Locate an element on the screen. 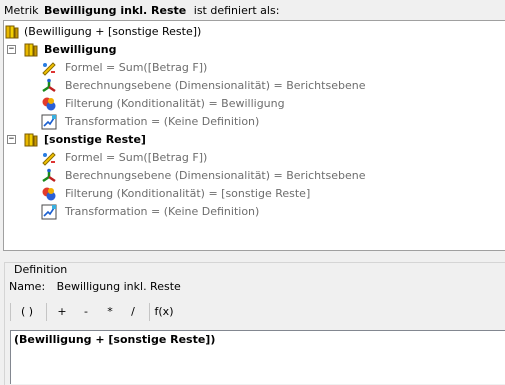  tree-root-label: (Bewilligung + [sonstige Reste]) is located at coordinates (113, 31).